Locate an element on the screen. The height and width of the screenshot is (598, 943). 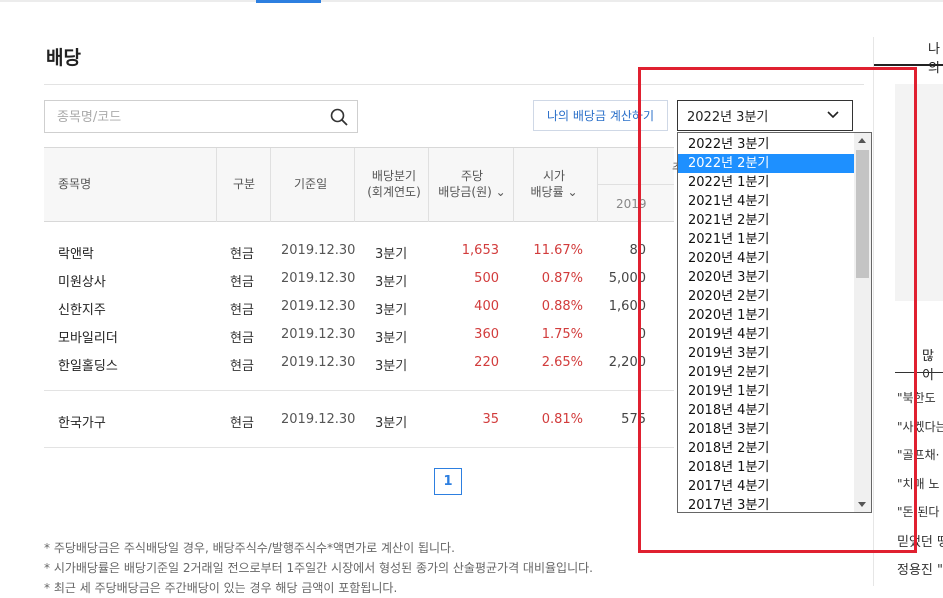
news-item: 정용진 " is located at coordinates (920, 568).